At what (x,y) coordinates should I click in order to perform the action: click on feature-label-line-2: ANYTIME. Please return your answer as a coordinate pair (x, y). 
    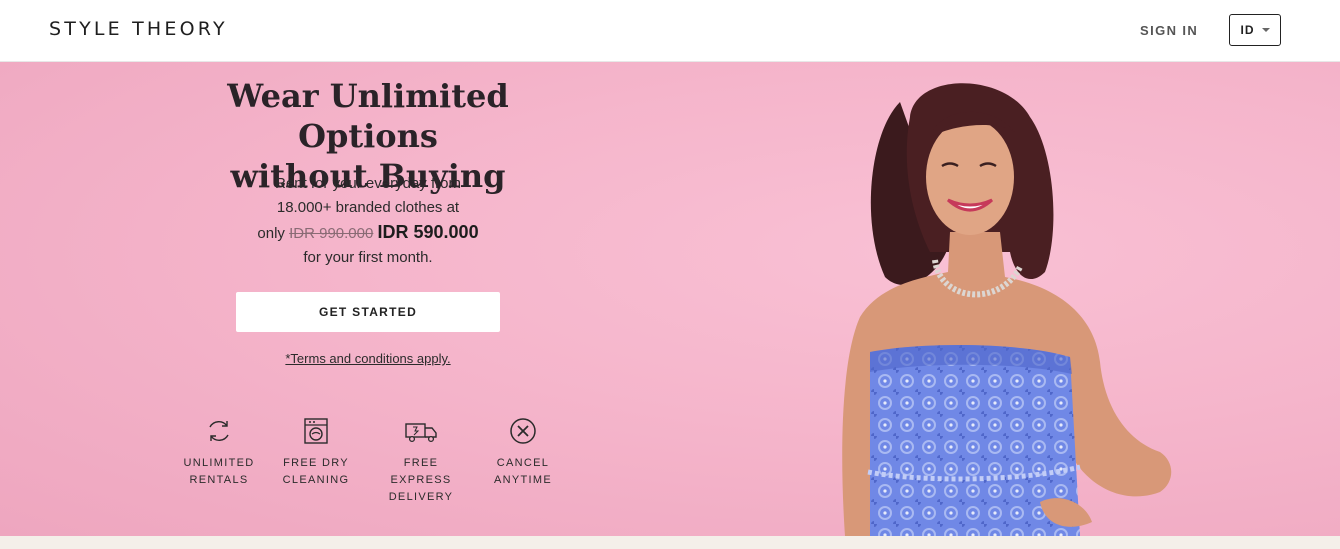
    Looking at the image, I should click on (523, 480).